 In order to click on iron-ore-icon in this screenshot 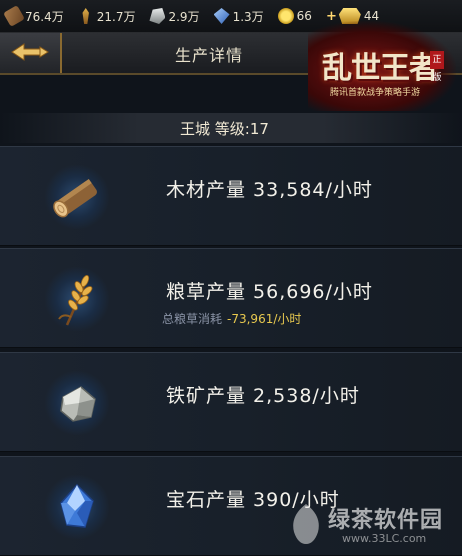, I will do `click(77, 403)`.